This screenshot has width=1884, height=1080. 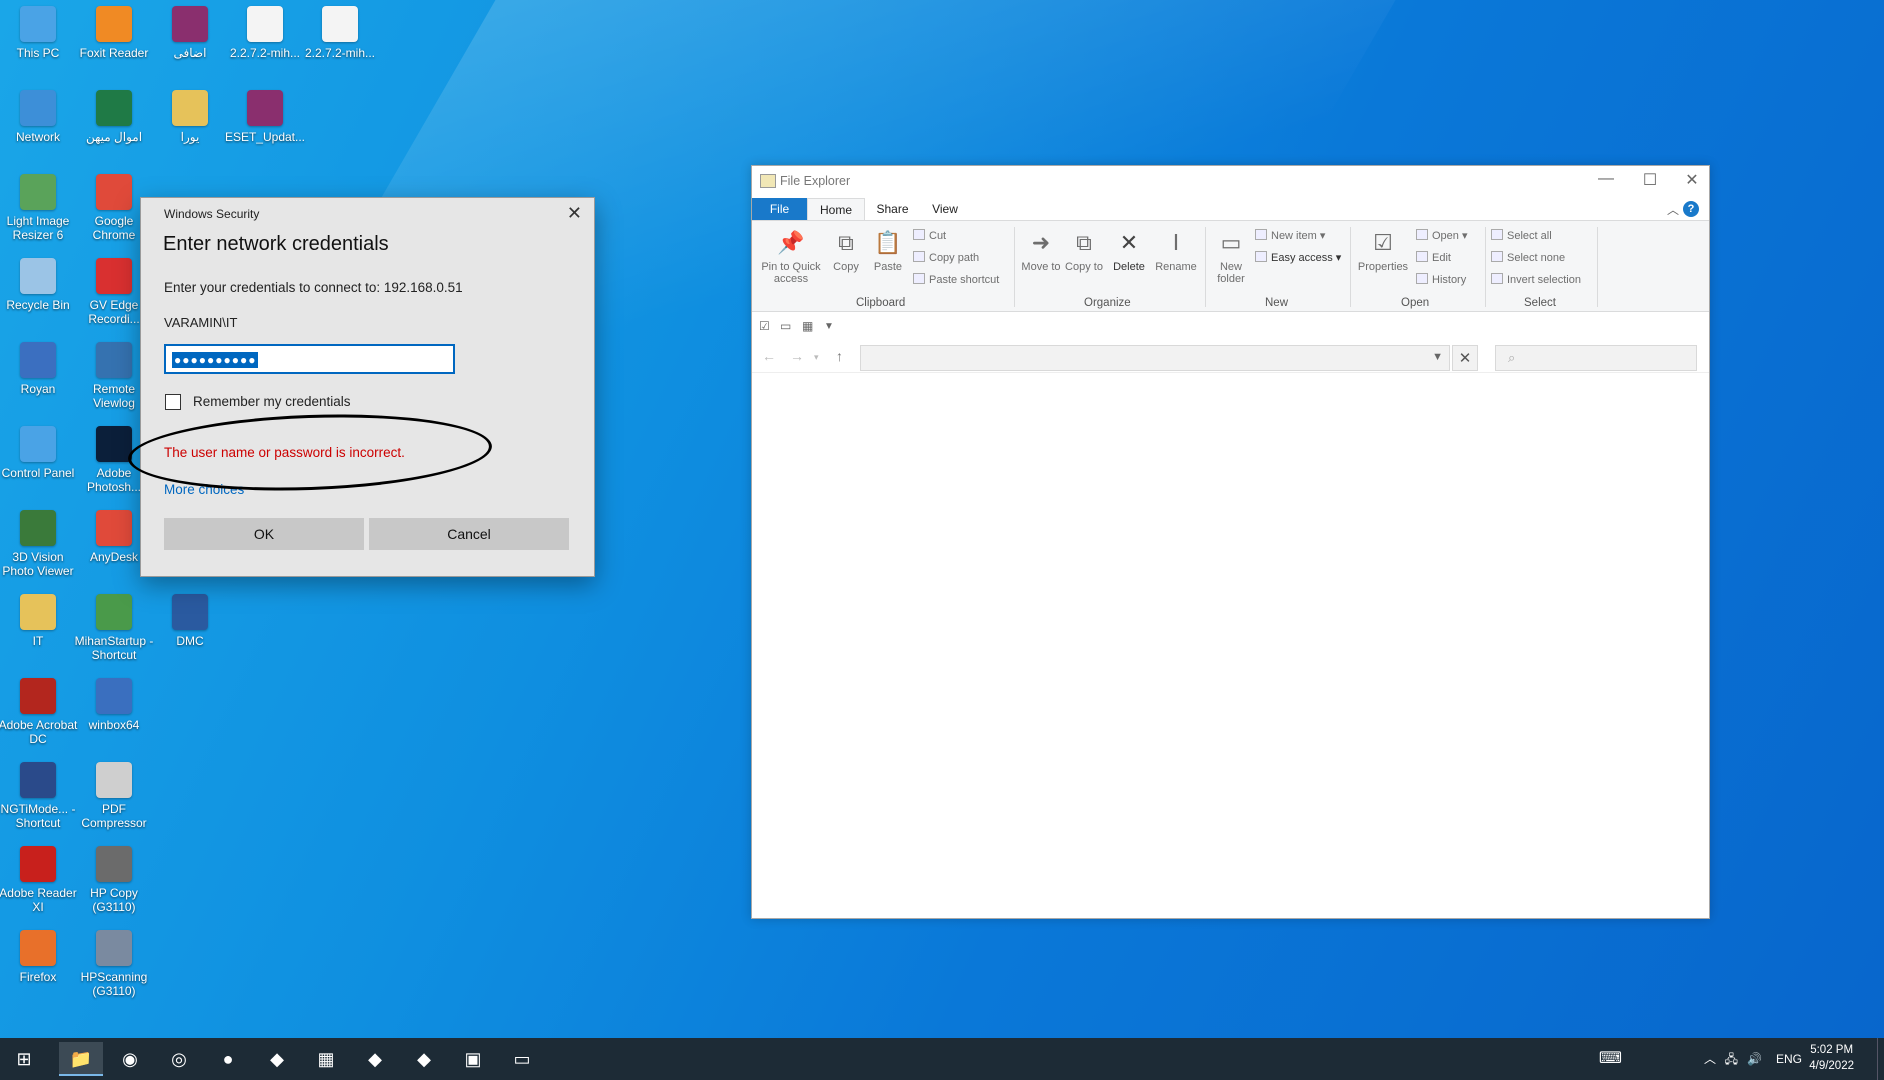 What do you see at coordinates (892, 209) in the screenshot?
I see `tab-share: Share` at bounding box center [892, 209].